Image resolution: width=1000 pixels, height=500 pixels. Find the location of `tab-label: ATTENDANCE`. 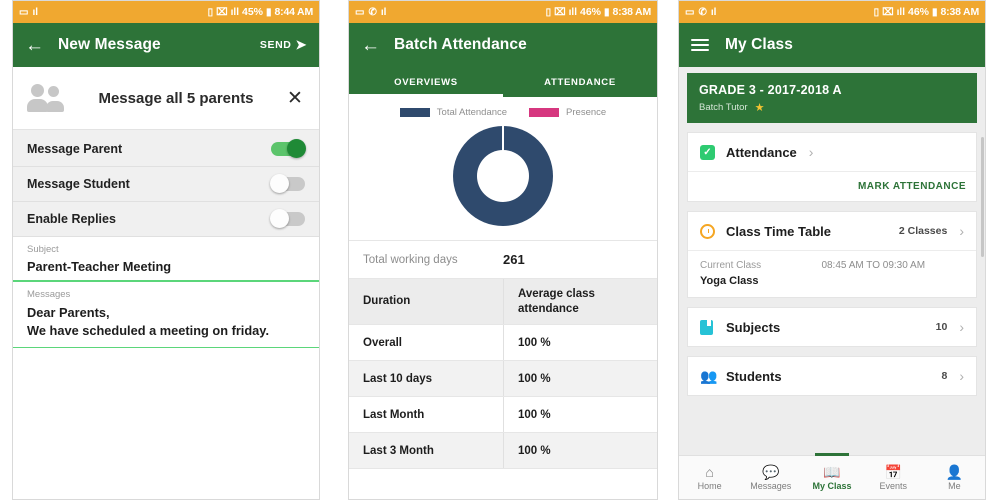

tab-label: ATTENDANCE is located at coordinates (580, 82).